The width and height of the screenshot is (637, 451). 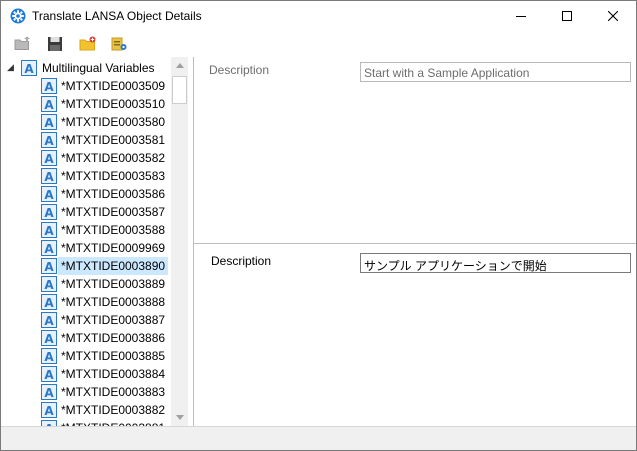 I want to click on open-folder-icon, so click(x=22, y=43).